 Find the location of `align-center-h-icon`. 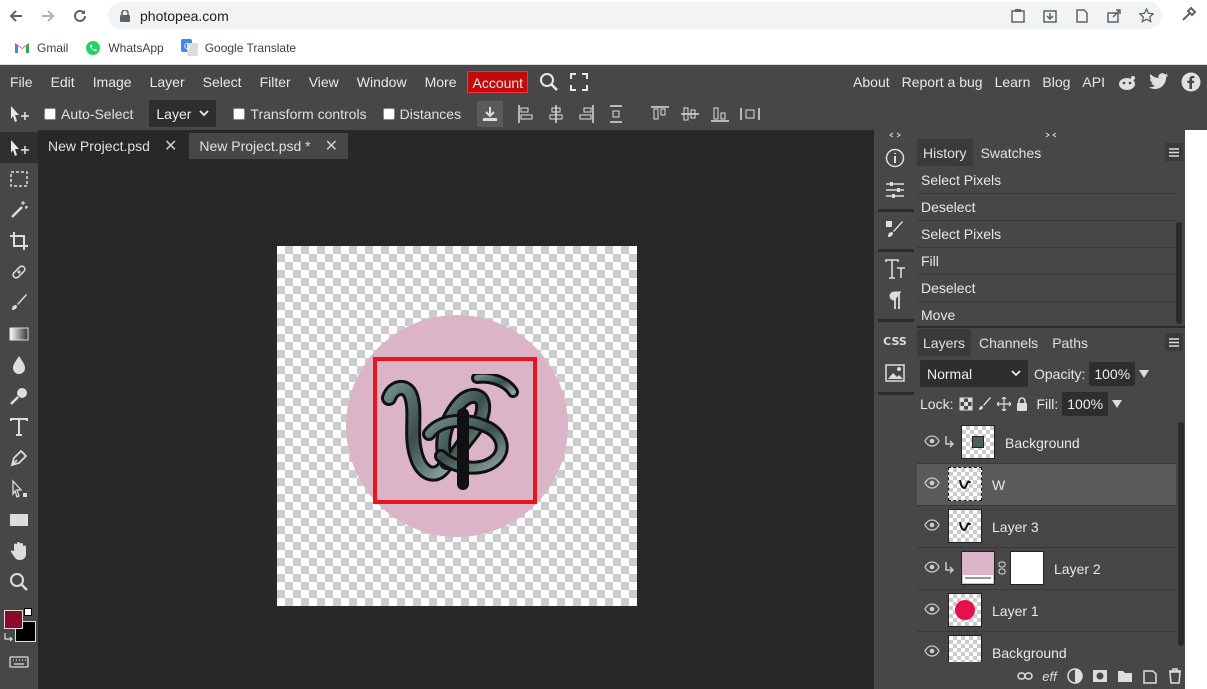

align-center-h-icon is located at coordinates (556, 114).